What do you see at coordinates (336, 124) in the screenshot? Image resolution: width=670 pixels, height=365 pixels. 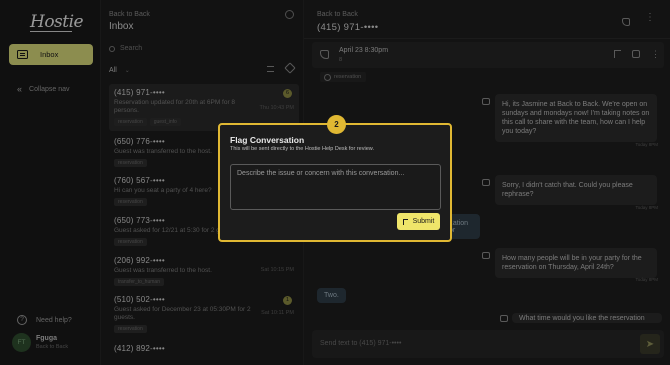 I see `step-badge: 2` at bounding box center [336, 124].